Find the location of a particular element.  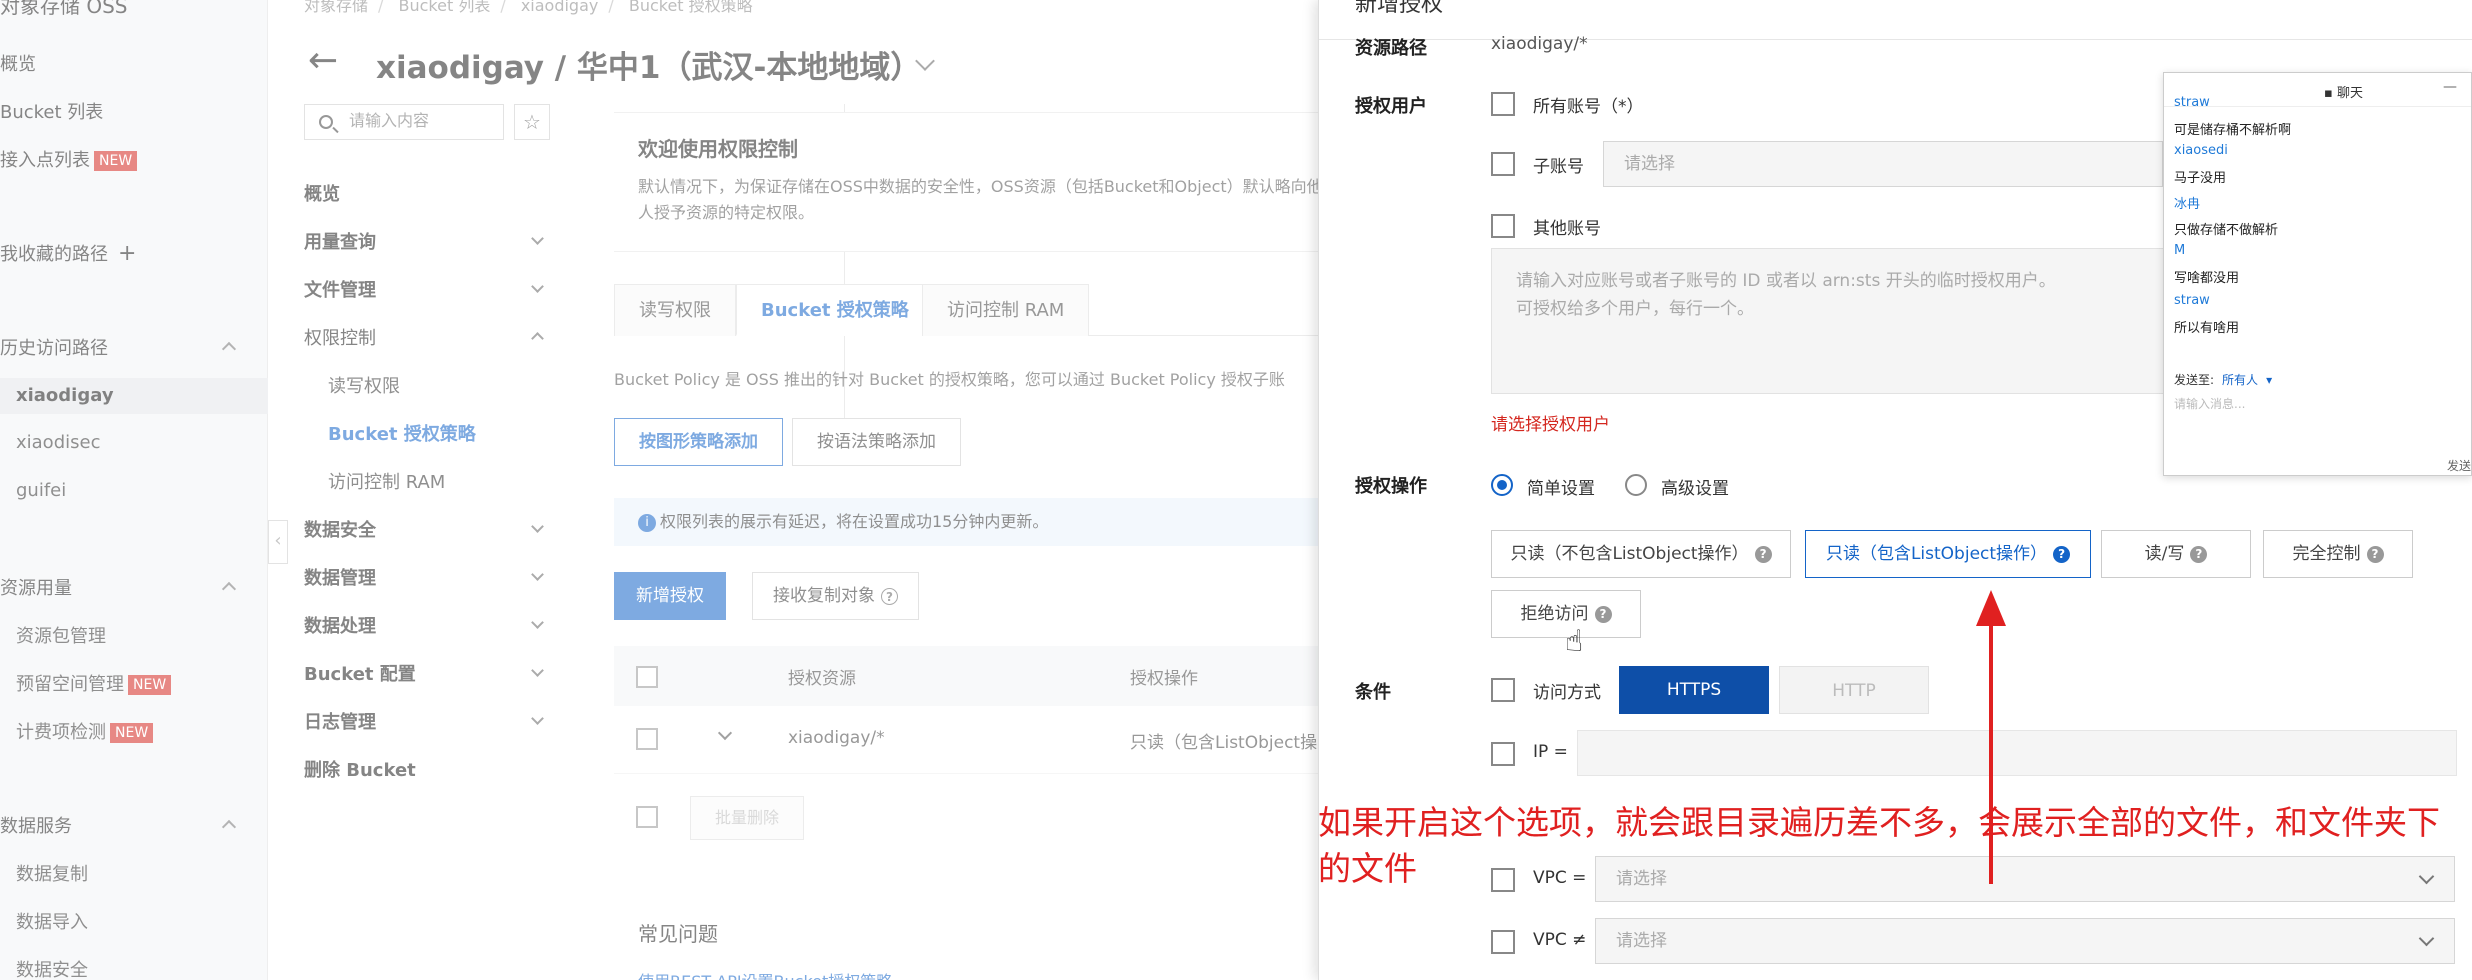

expand-chevron-icon is located at coordinates (725, 733).